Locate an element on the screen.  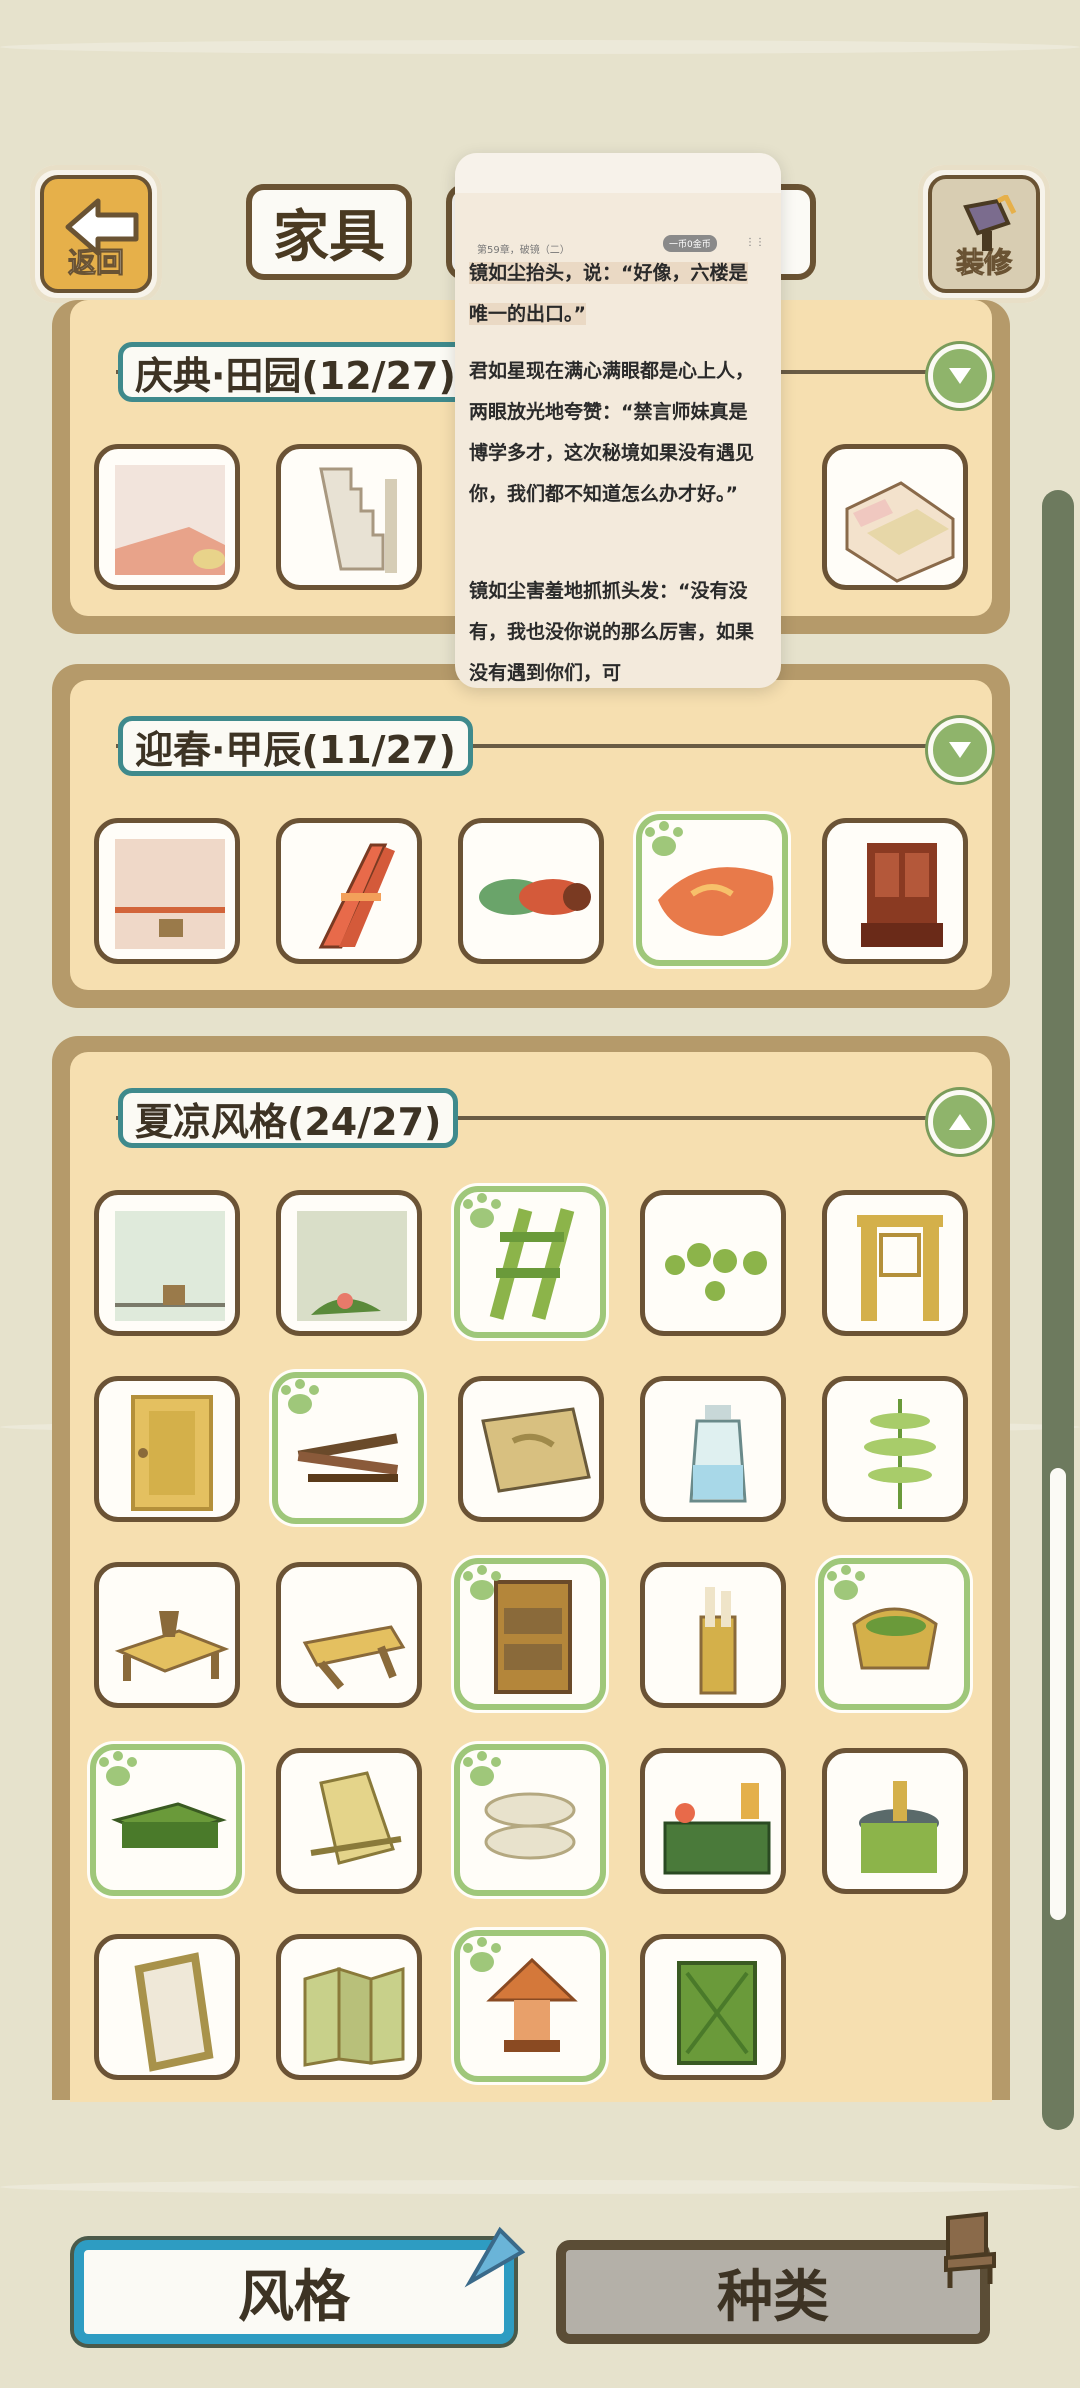
reader-paragraph: 镜如尘抬头，说：“好像，六楼是唯一的出口。” is located at coordinates (617, 294).